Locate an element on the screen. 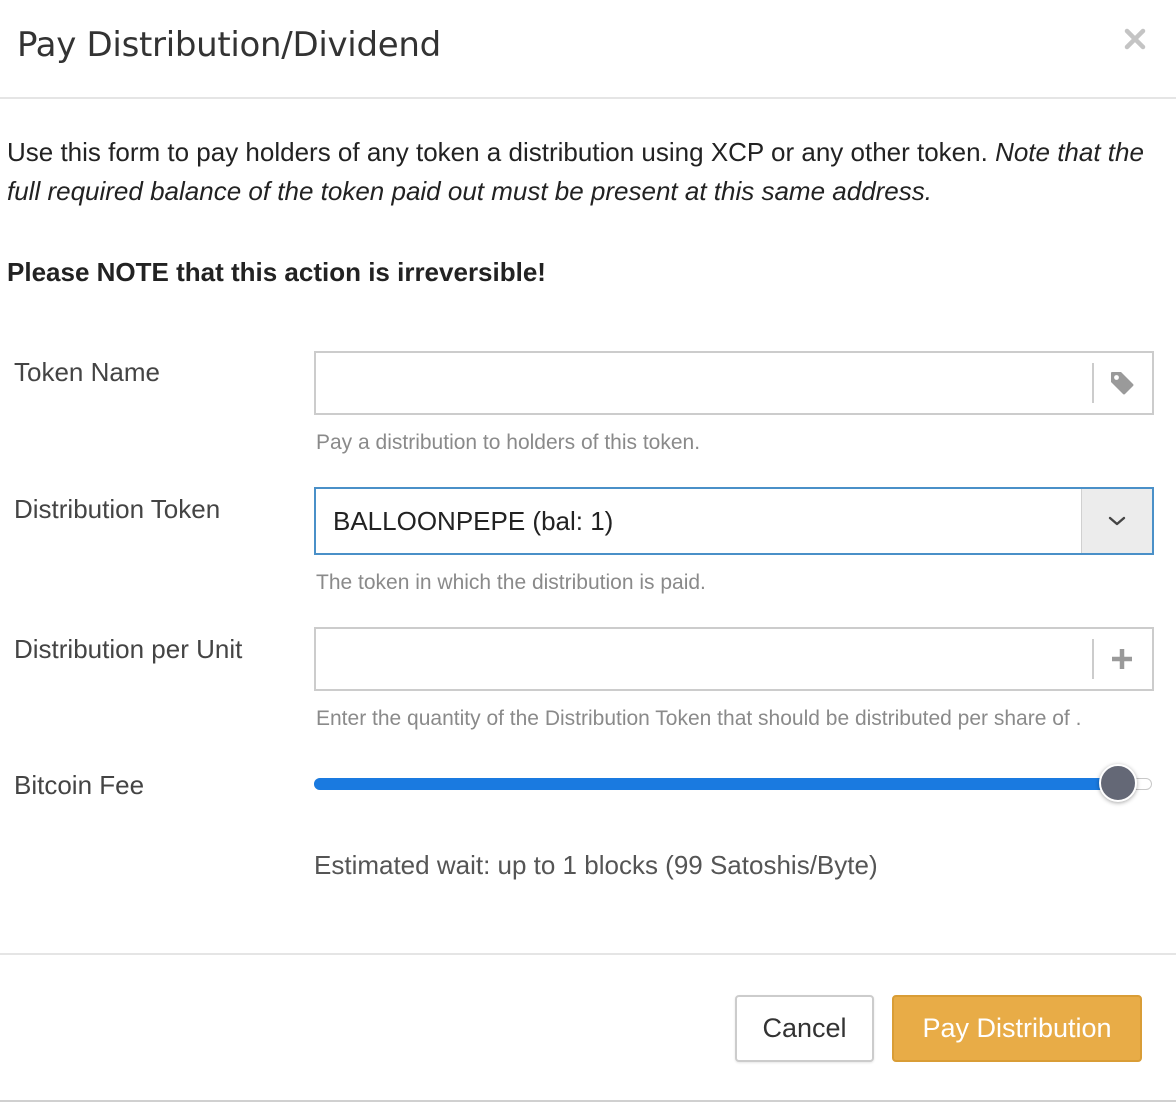  close-icon is located at coordinates (1135, 39).